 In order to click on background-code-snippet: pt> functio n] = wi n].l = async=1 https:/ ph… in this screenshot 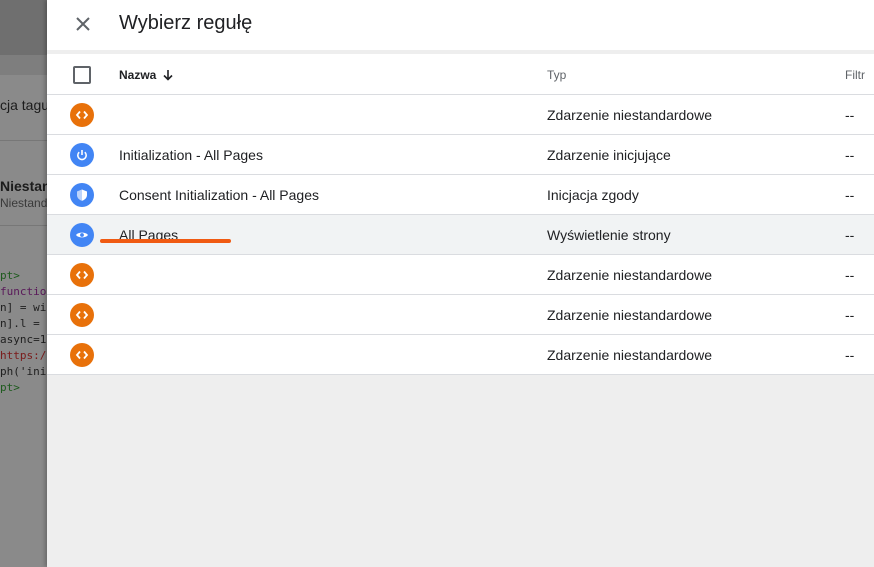, I will do `click(23, 332)`.